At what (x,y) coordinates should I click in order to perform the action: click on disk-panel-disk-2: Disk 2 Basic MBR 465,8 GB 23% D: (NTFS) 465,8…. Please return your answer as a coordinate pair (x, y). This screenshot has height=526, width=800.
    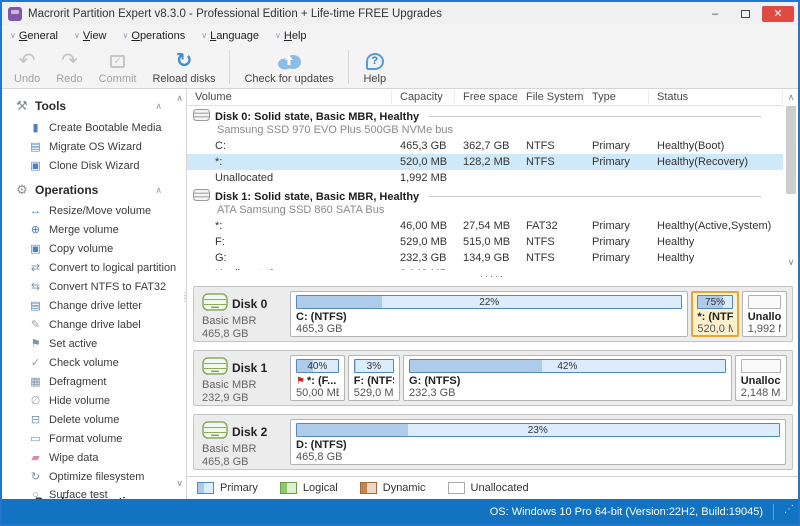
    Looking at the image, I should click on (493, 442).